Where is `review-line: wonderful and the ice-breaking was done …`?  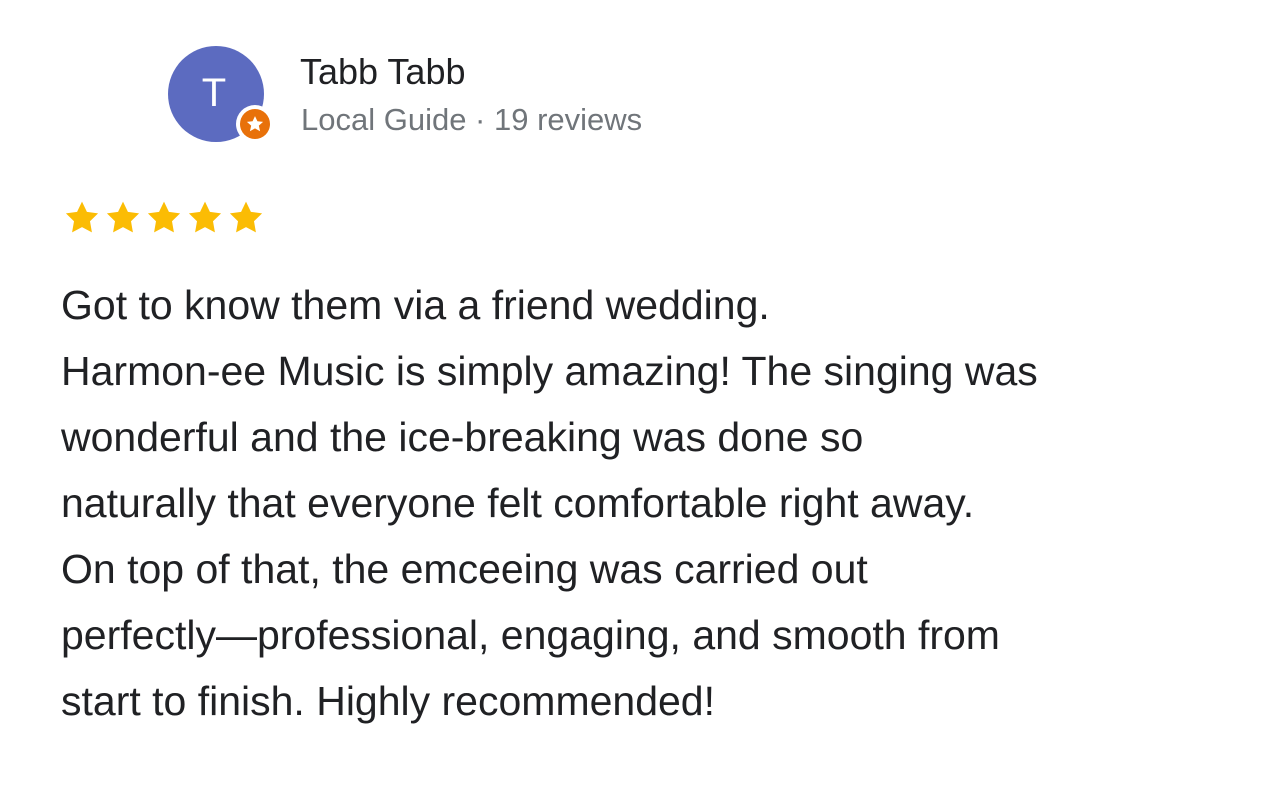
review-line: wonderful and the ice-breaking was done … is located at coordinates (462, 437).